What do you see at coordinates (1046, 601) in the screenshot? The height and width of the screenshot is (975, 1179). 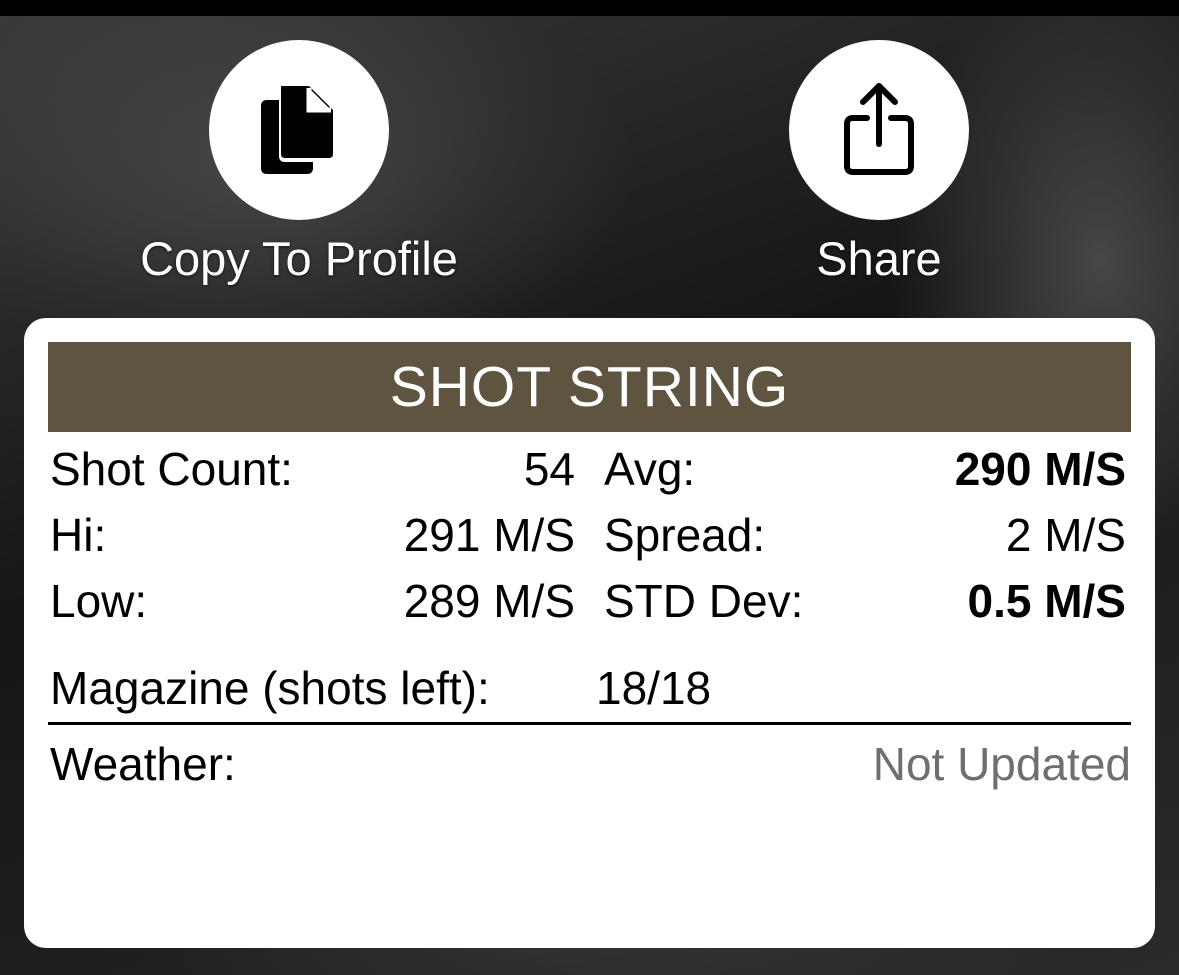 I see `std-dev-value: 0.5 M/S` at bounding box center [1046, 601].